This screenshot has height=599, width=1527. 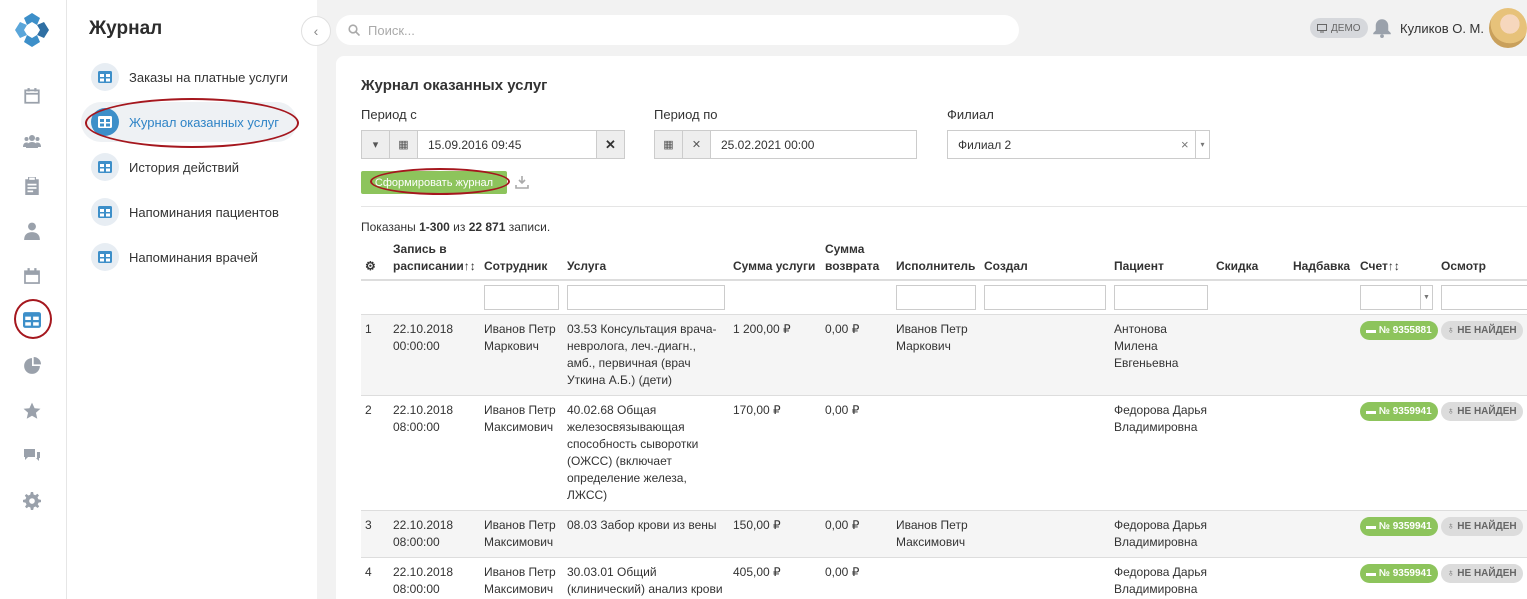 I want to click on service-cell: 08.03 Забор крови из вены, so click(x=646, y=534).